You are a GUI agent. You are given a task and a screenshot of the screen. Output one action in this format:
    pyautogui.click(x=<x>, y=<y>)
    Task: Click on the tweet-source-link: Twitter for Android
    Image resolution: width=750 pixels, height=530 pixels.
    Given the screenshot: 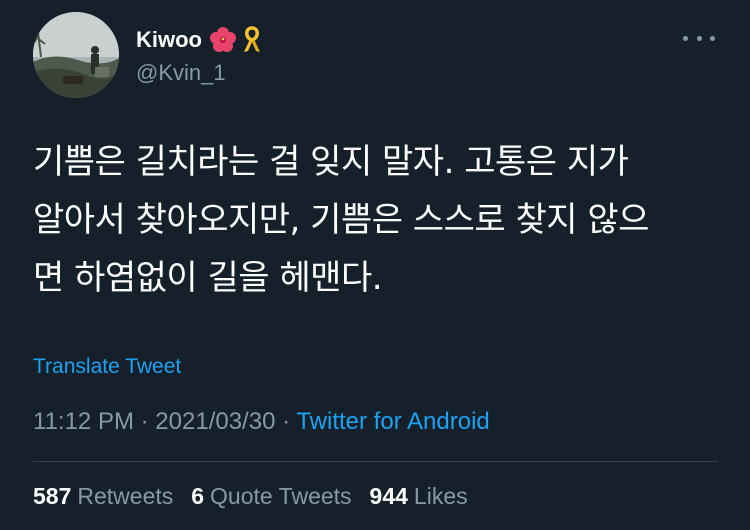 What is the action you would take?
    pyautogui.click(x=392, y=421)
    